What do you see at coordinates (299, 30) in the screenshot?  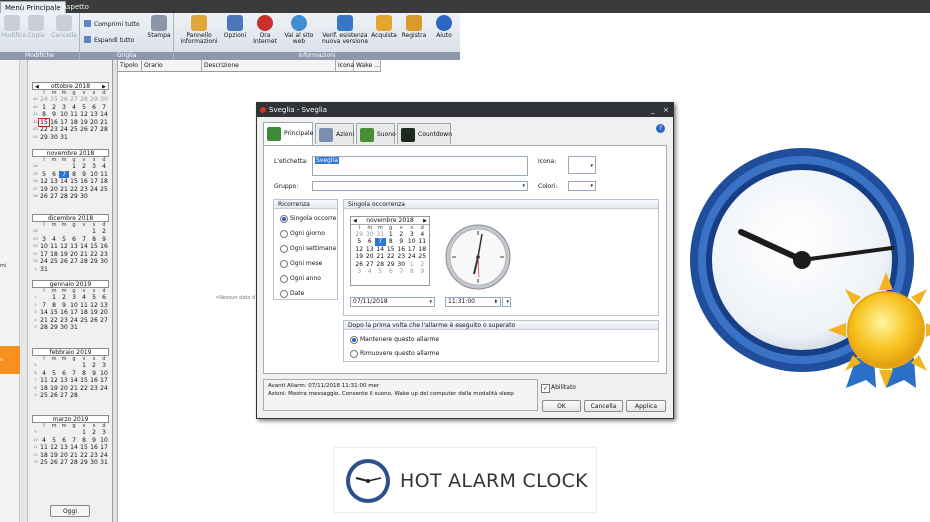 I see `sito-web-button: Vai al sito web` at bounding box center [299, 30].